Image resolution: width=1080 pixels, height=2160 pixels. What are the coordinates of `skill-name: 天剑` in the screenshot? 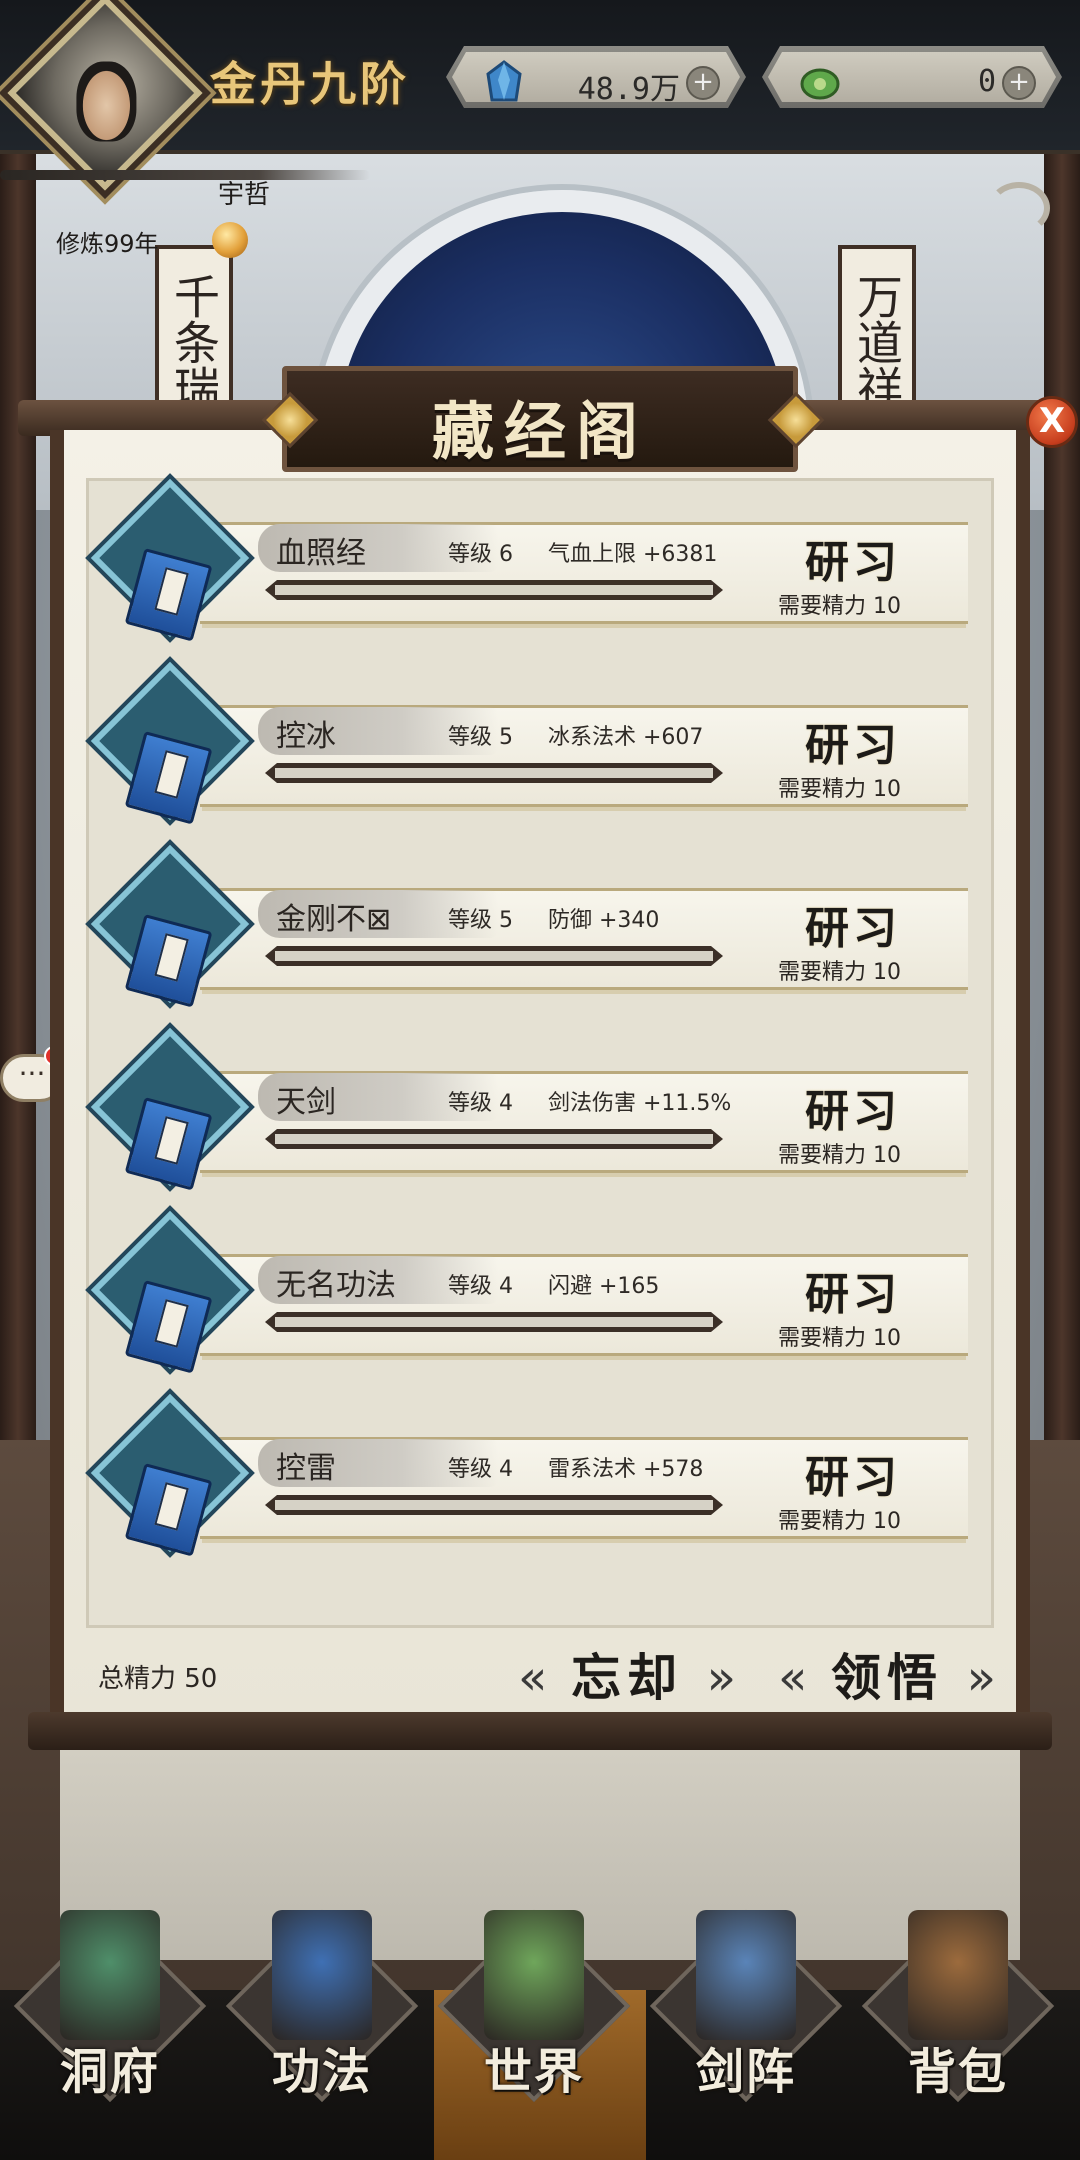 It's located at (306, 1102).